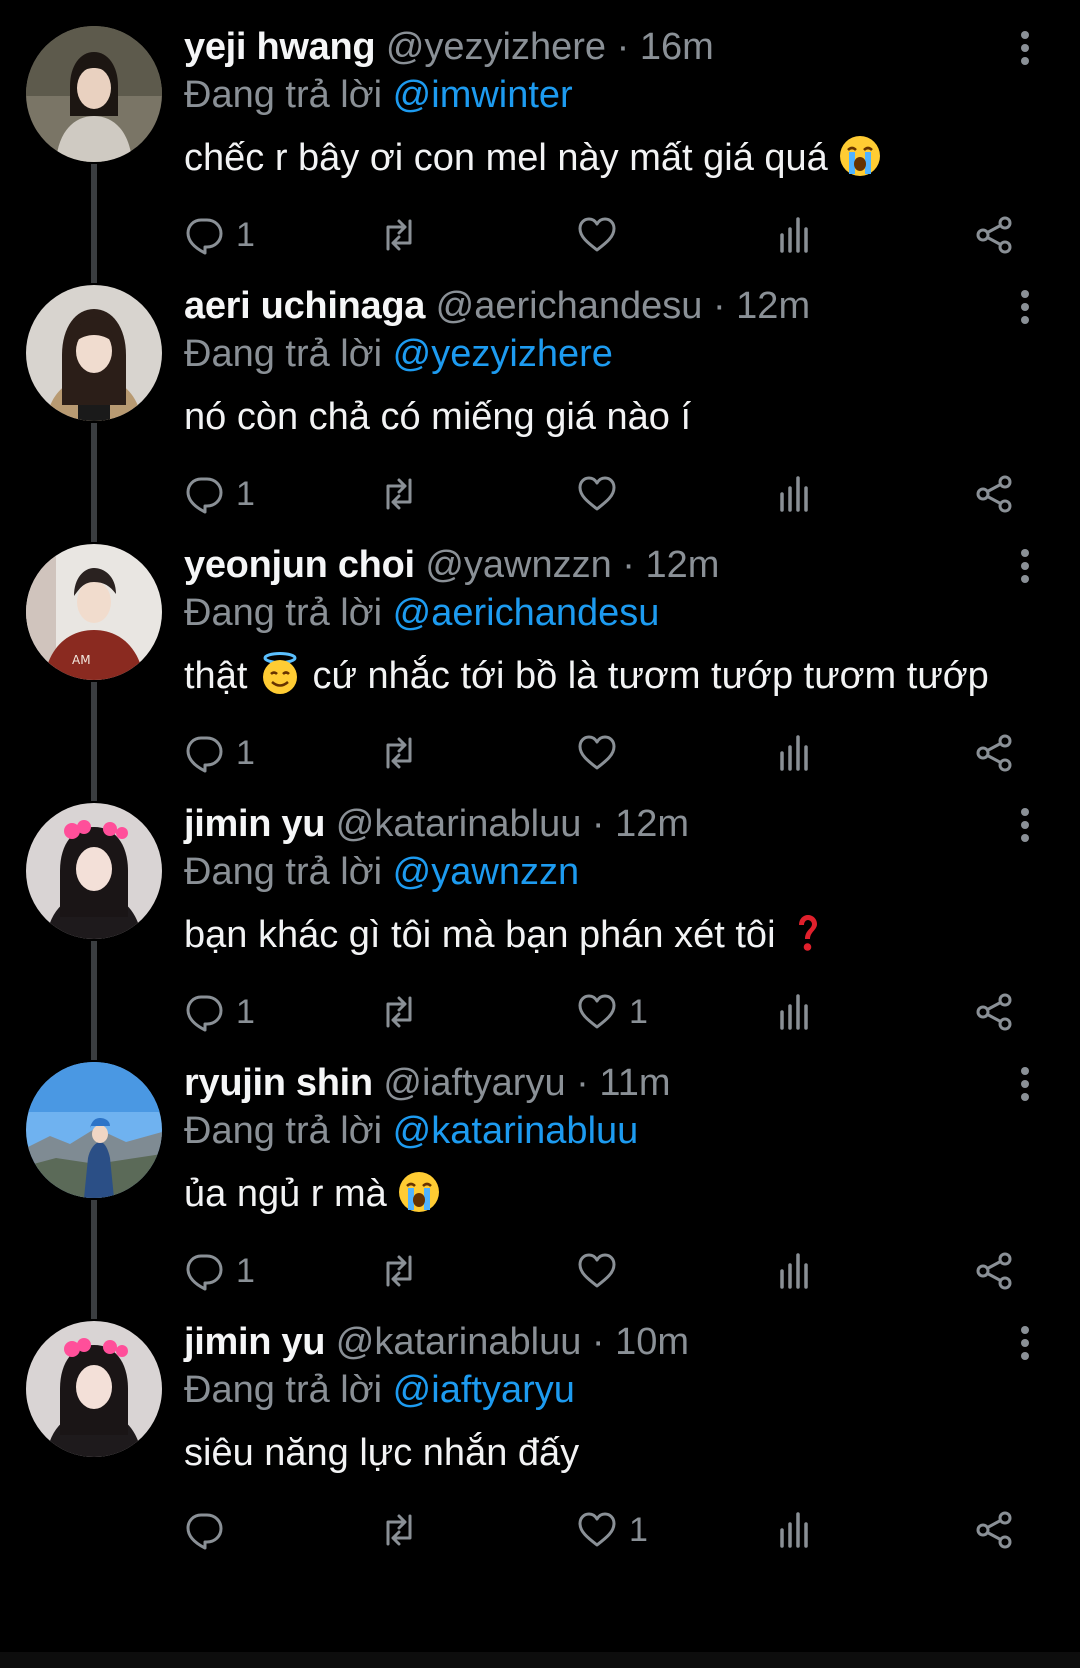 The image size is (1080, 1668). What do you see at coordinates (280, 47) in the screenshot?
I see `display-name: yeji hwang` at bounding box center [280, 47].